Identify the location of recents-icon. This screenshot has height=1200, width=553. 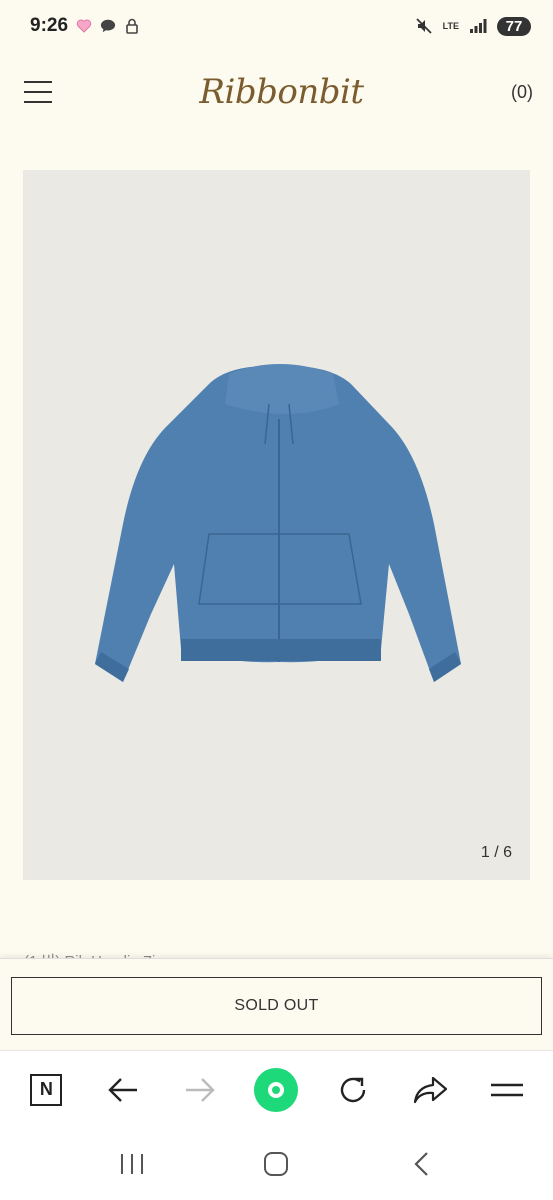
(132, 1164).